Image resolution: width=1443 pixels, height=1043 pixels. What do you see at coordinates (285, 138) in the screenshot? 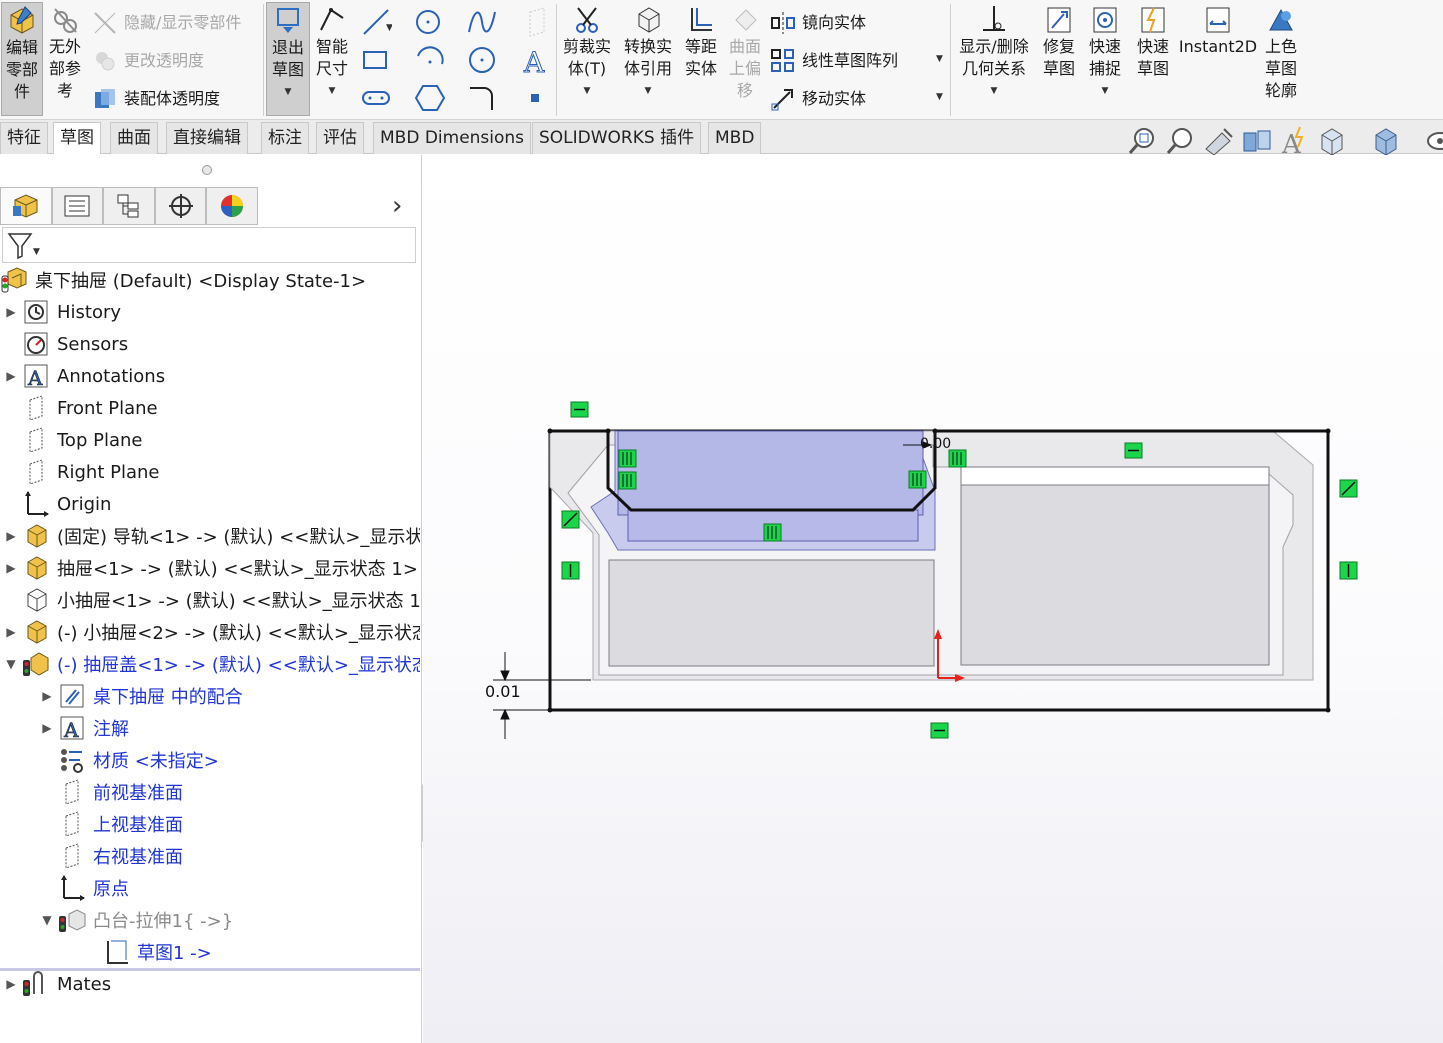
I see `tab-markup: 标注` at bounding box center [285, 138].